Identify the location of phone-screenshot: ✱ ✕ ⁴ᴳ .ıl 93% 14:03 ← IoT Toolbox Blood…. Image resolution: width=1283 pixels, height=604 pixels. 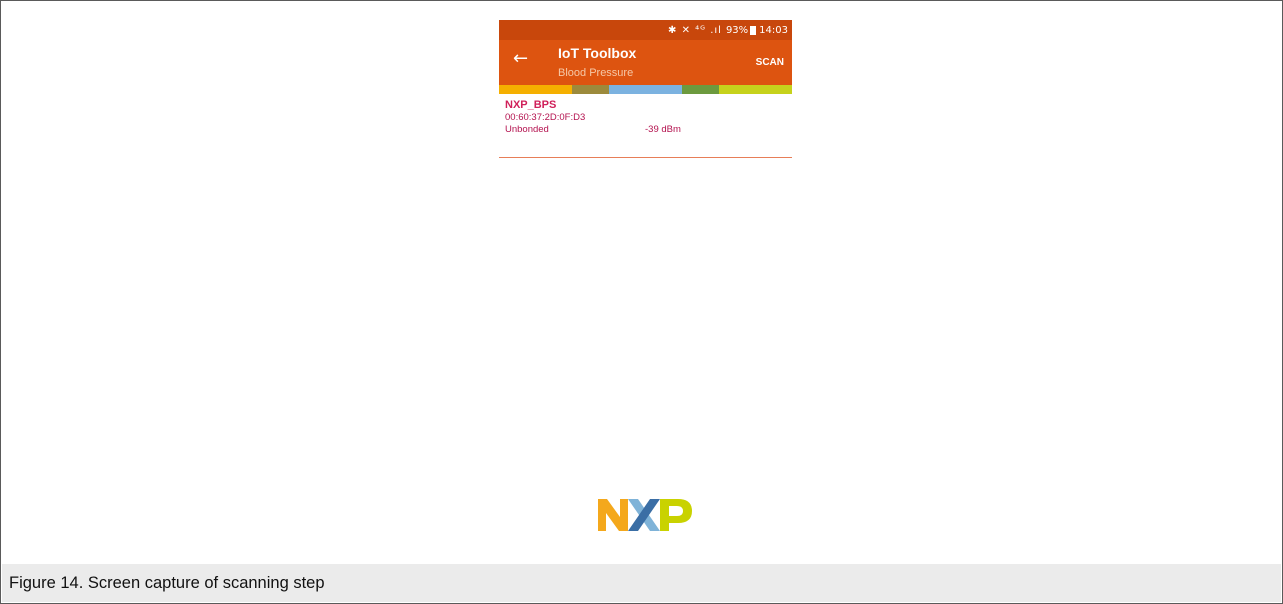
(645, 90).